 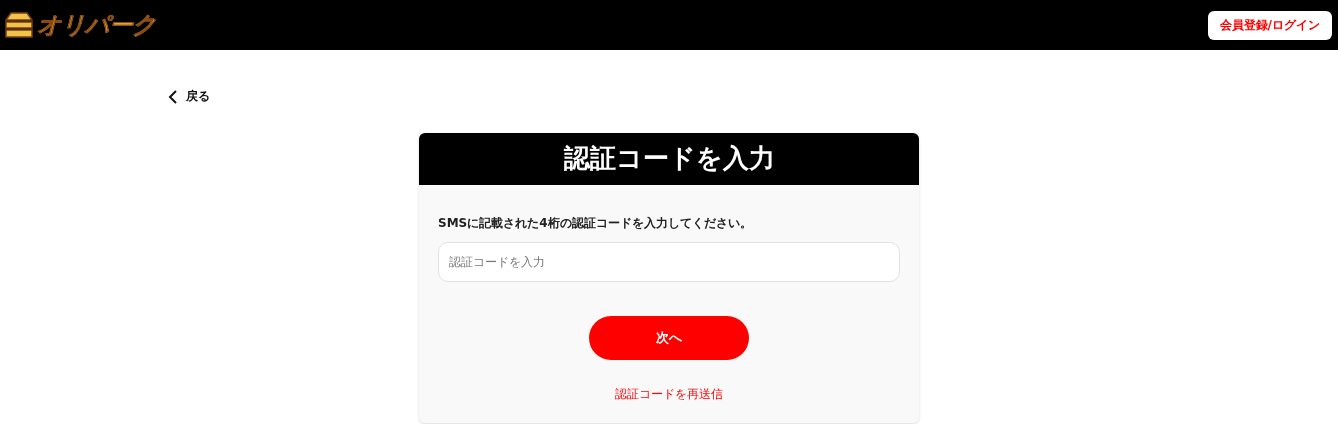 I want to click on next-button: 次へ, so click(x=669, y=337).